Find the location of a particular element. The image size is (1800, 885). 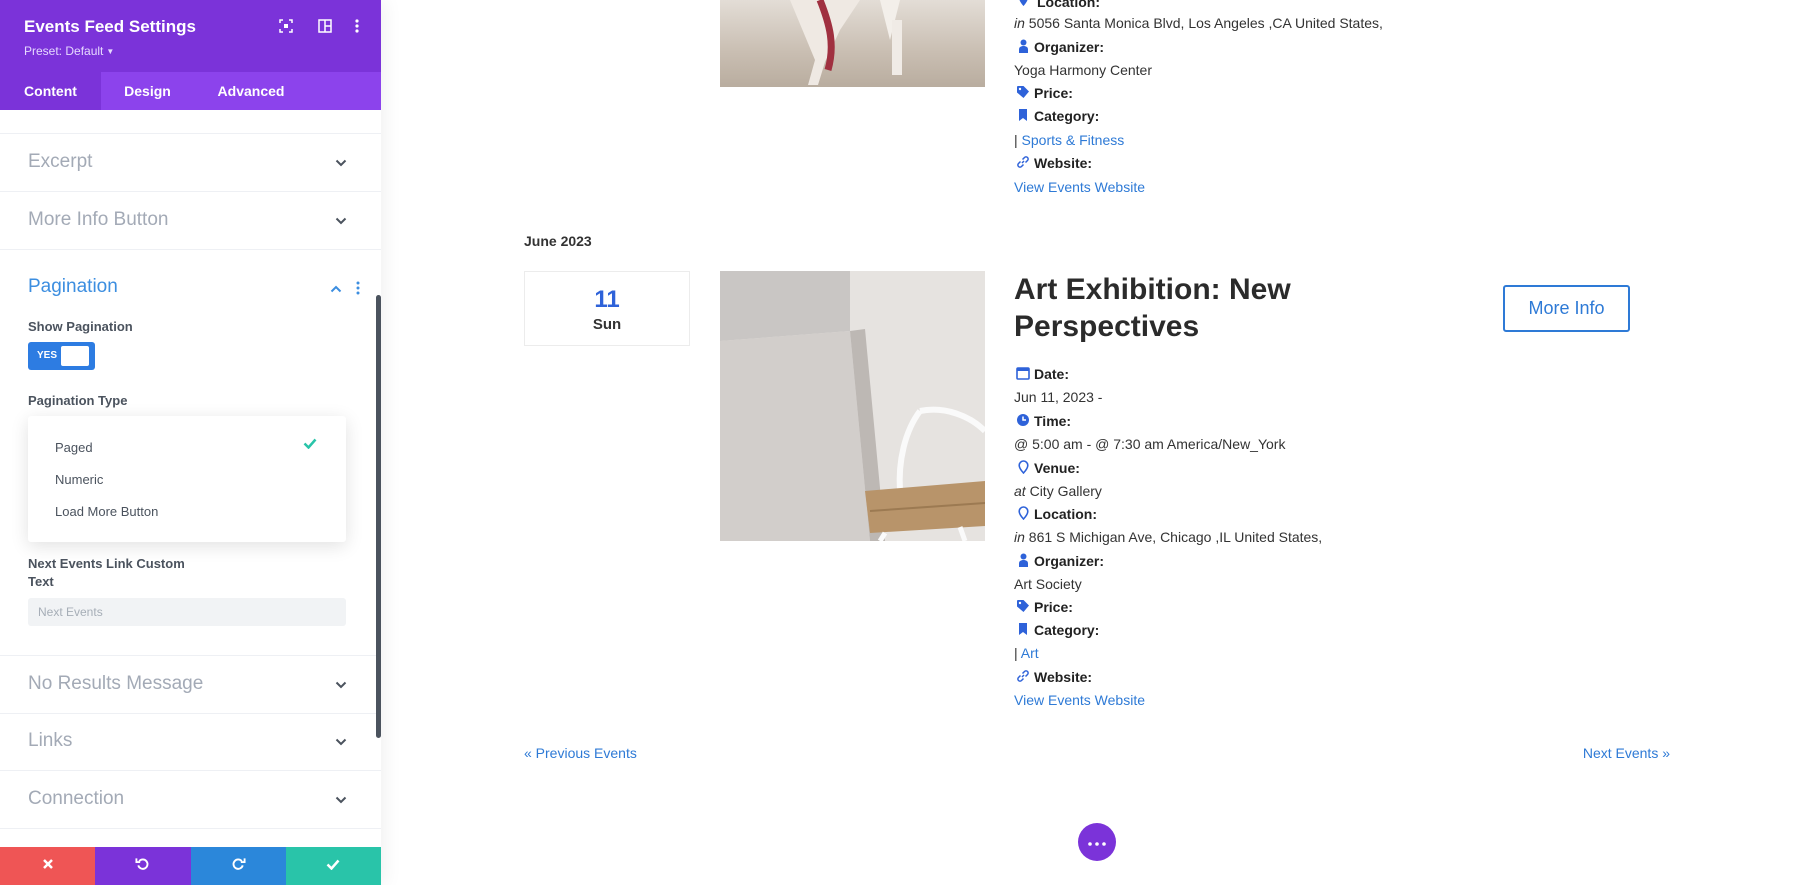

cancel-button is located at coordinates (48, 866).